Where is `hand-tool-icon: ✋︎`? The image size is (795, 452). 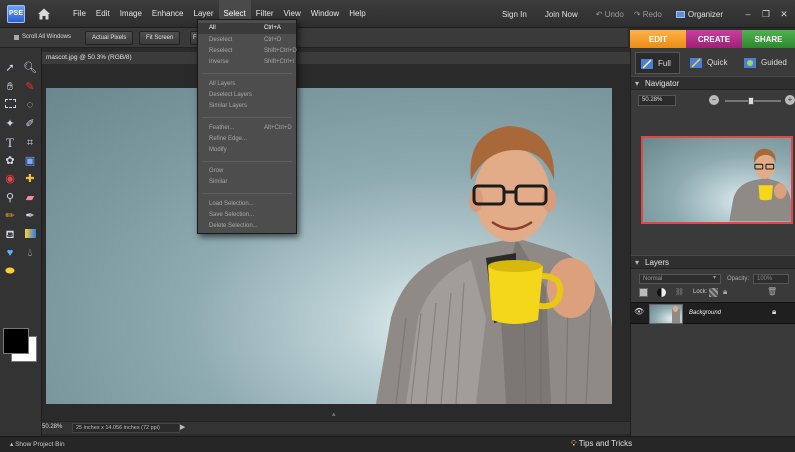
hand-tool-icon: ✋︎ is located at coordinates (10, 87).